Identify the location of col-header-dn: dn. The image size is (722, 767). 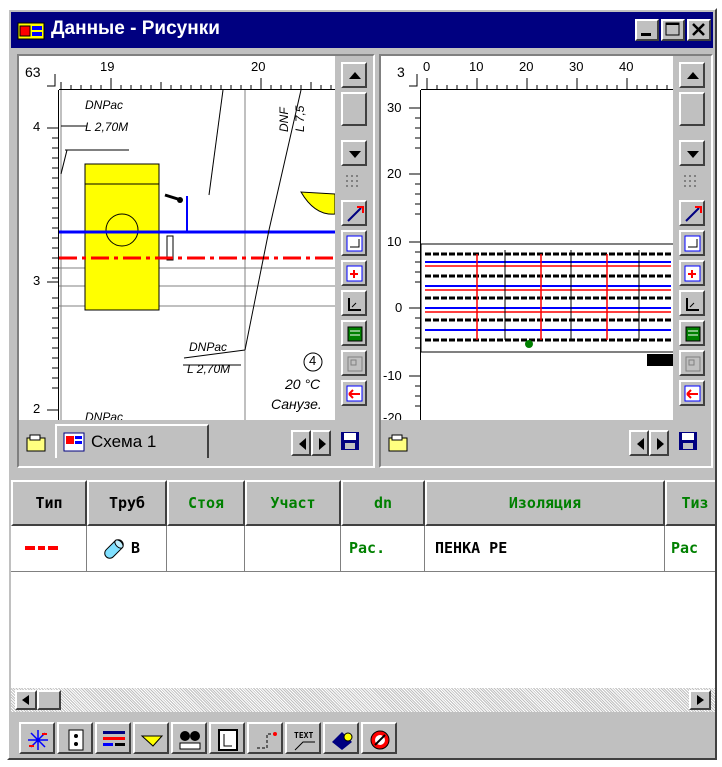
(383, 503).